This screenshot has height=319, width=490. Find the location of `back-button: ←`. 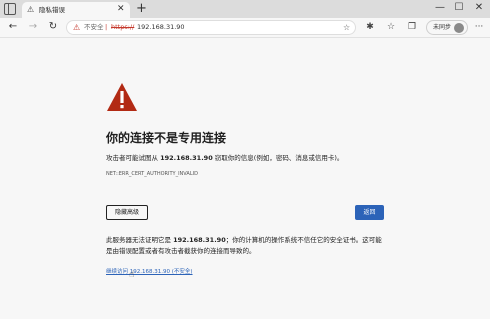

back-button: ← is located at coordinates (13, 27).